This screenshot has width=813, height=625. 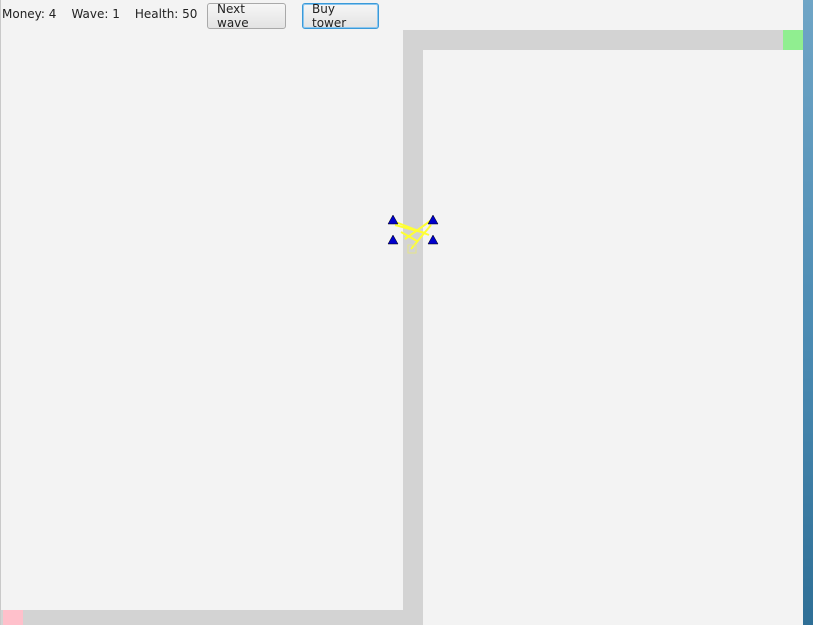 I want to click on enemy-spawn-tile, so click(x=13, y=617).